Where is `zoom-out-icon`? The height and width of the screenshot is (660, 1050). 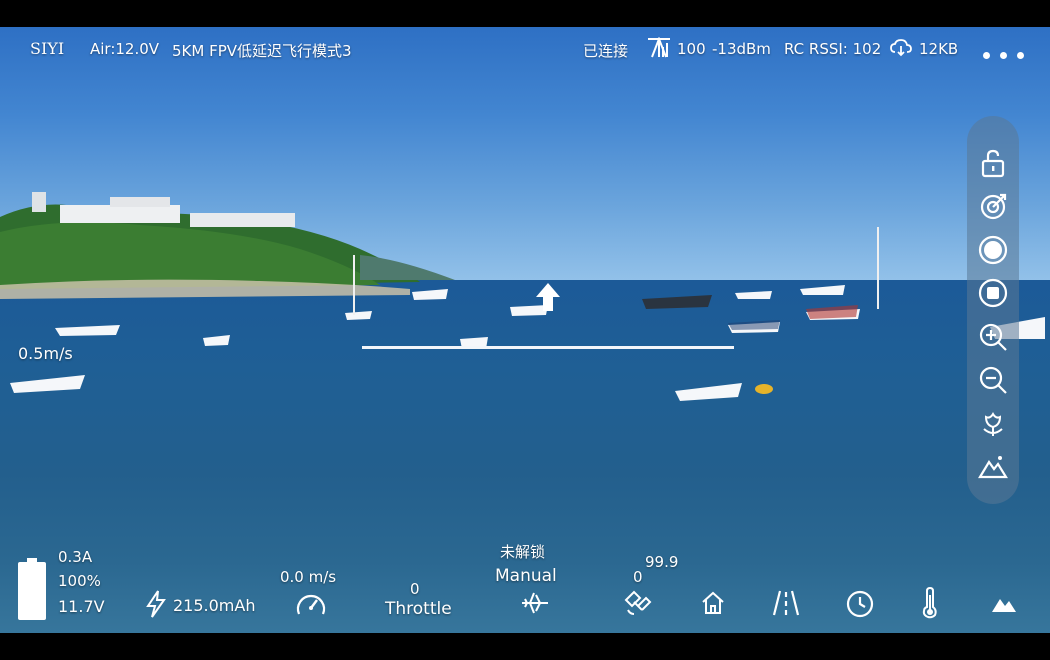
zoom-out-icon is located at coordinates (993, 380).